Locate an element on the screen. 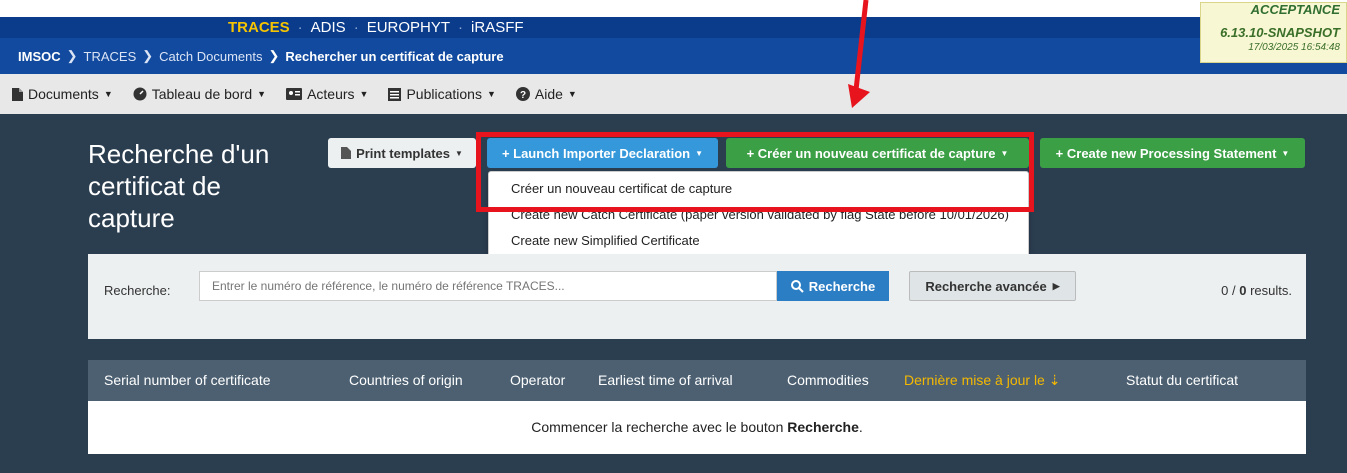  menu-publications-label: Publications is located at coordinates (444, 94).